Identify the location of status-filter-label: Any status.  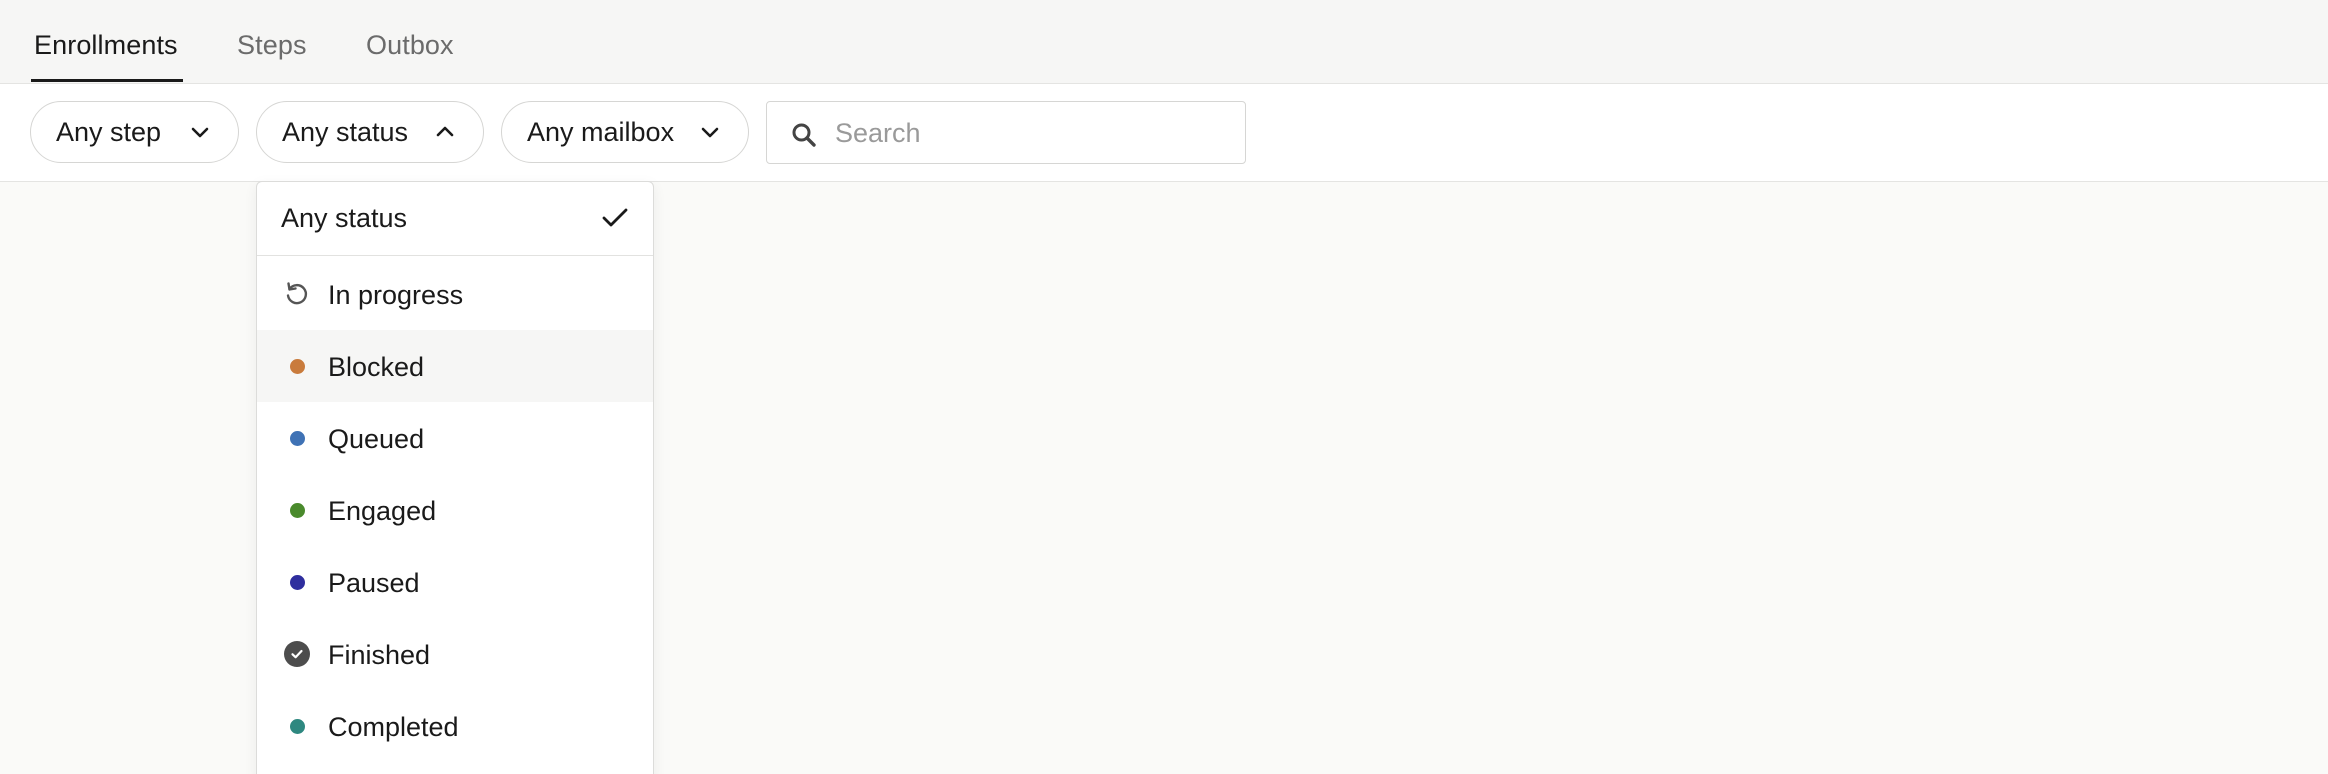
(345, 131).